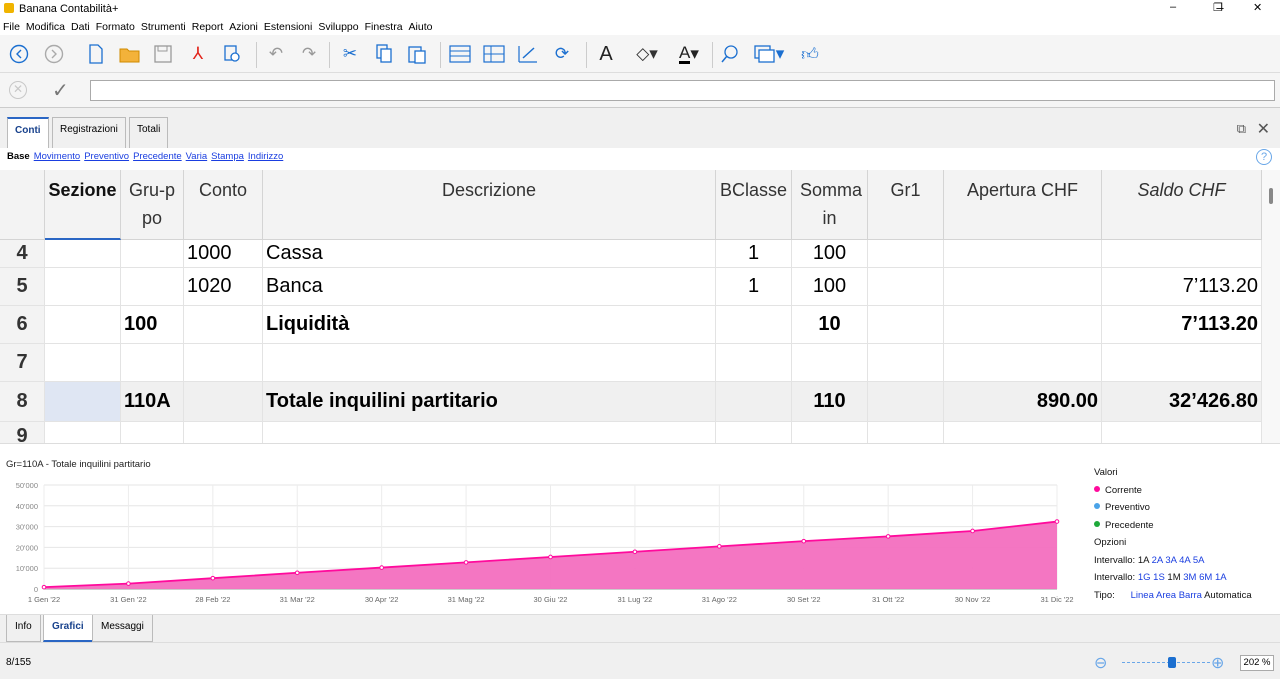 The height and width of the screenshot is (679, 1280). I want to click on undo-icon: ↶, so click(276, 54).